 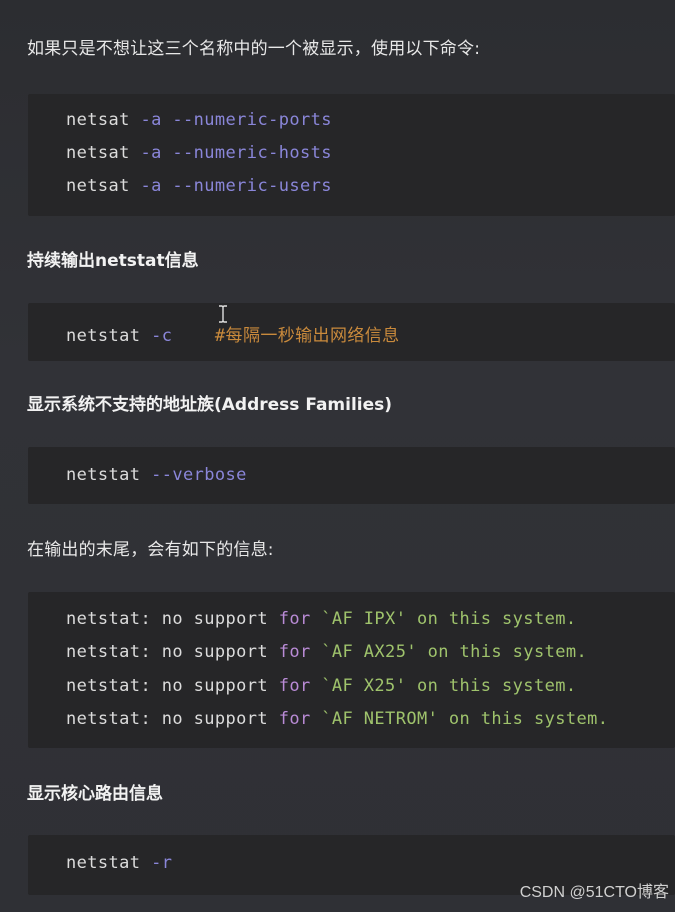 I want to click on code-option: --numeric-users, so click(x=252, y=186).